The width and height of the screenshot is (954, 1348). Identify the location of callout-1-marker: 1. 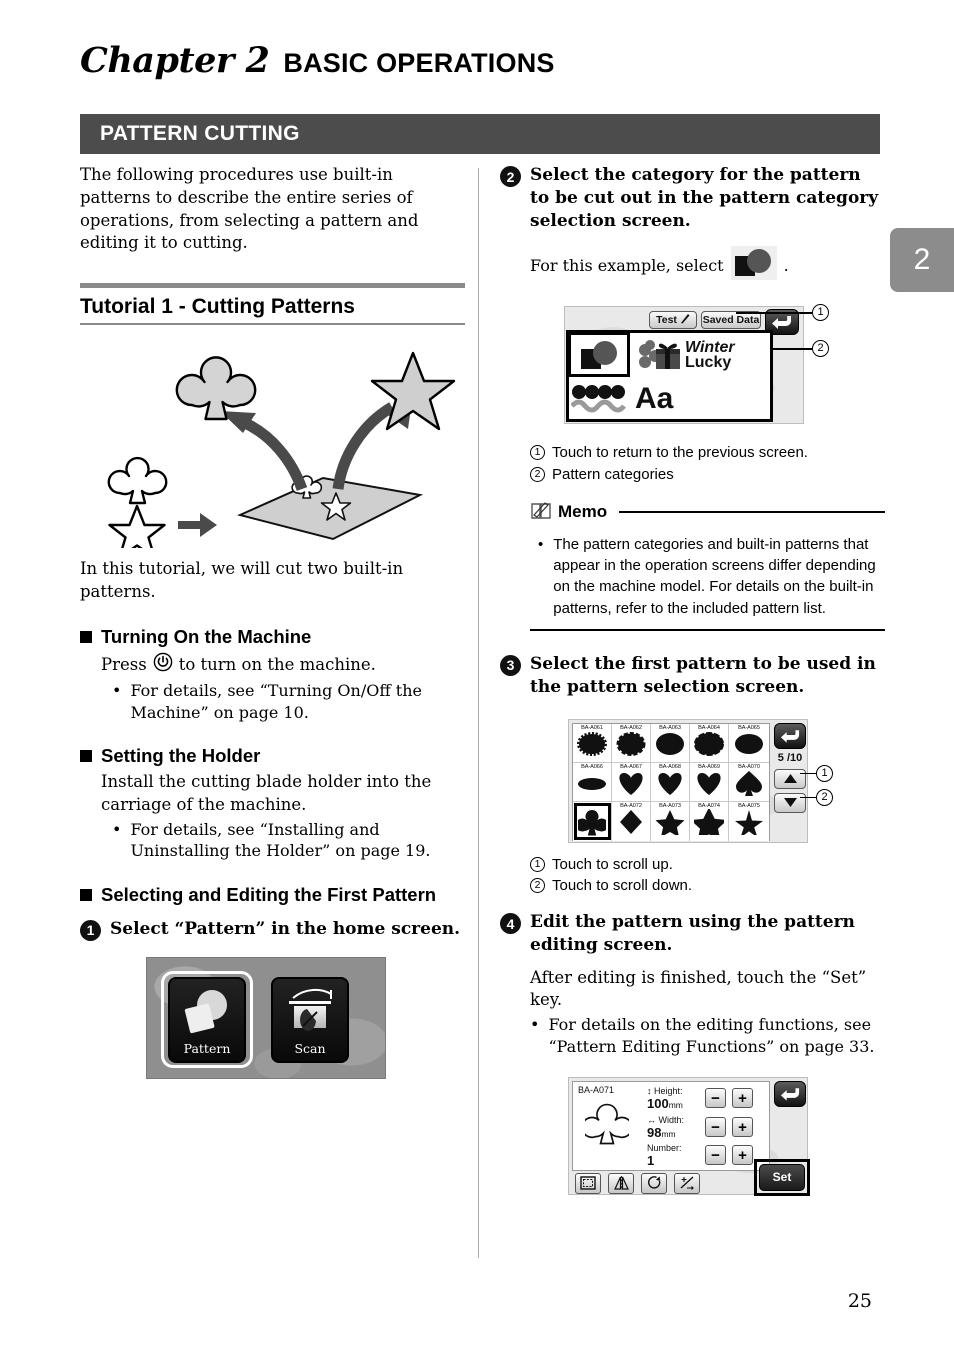
(820, 313).